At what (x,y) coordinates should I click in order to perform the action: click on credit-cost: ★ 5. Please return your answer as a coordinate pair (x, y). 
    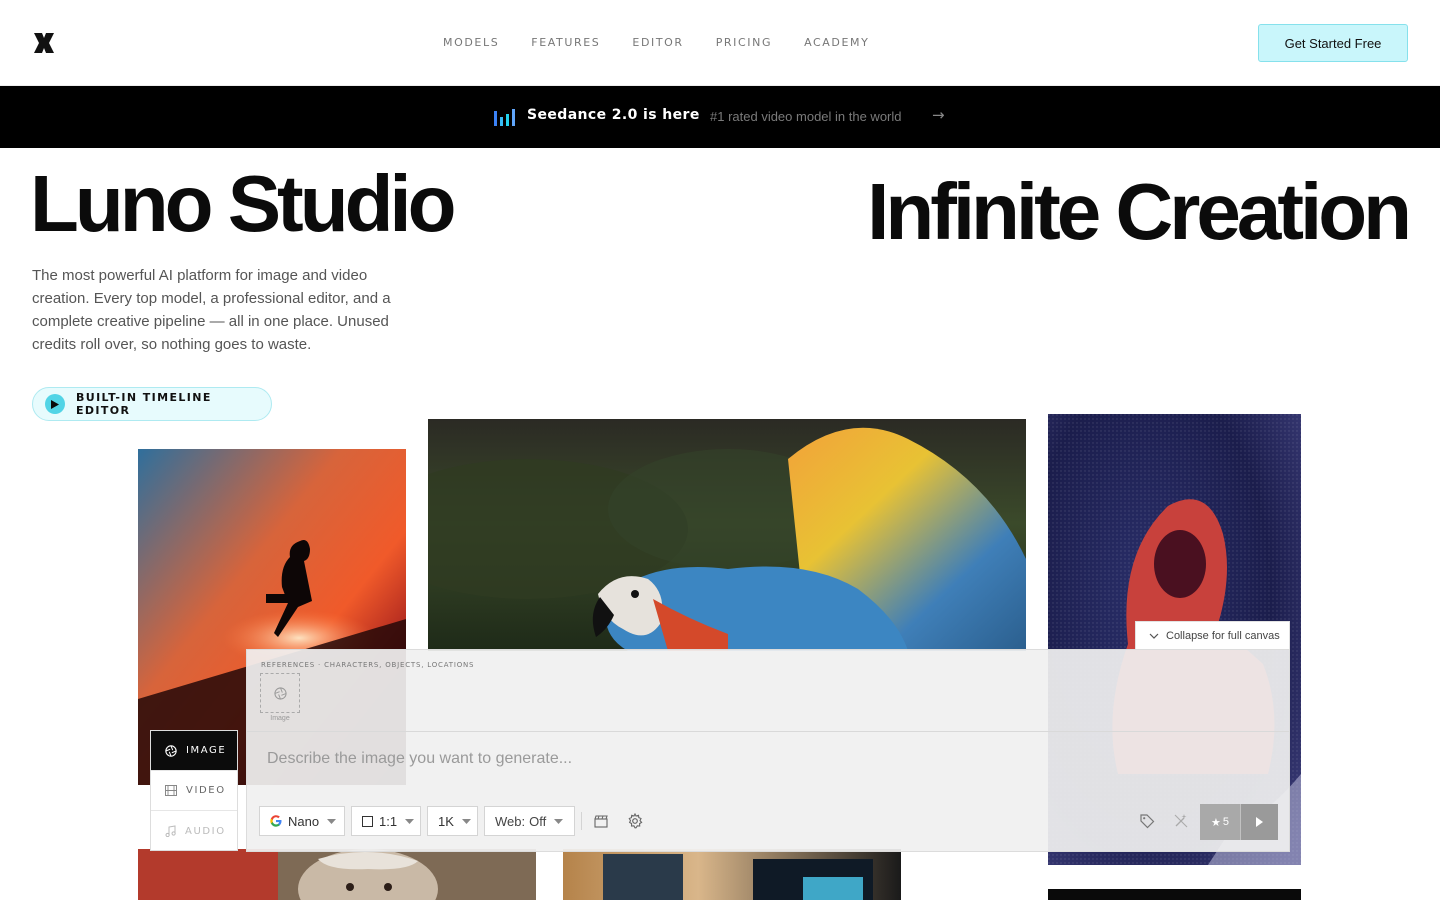
    Looking at the image, I should click on (1220, 822).